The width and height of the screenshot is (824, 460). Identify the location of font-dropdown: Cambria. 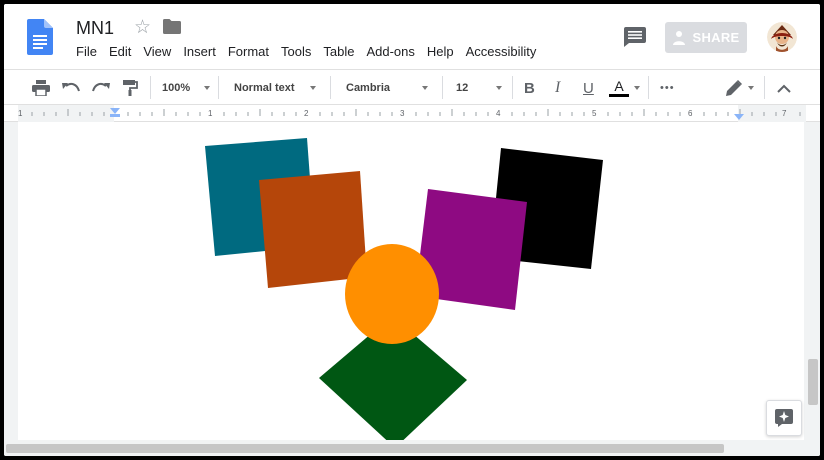
(386, 88).